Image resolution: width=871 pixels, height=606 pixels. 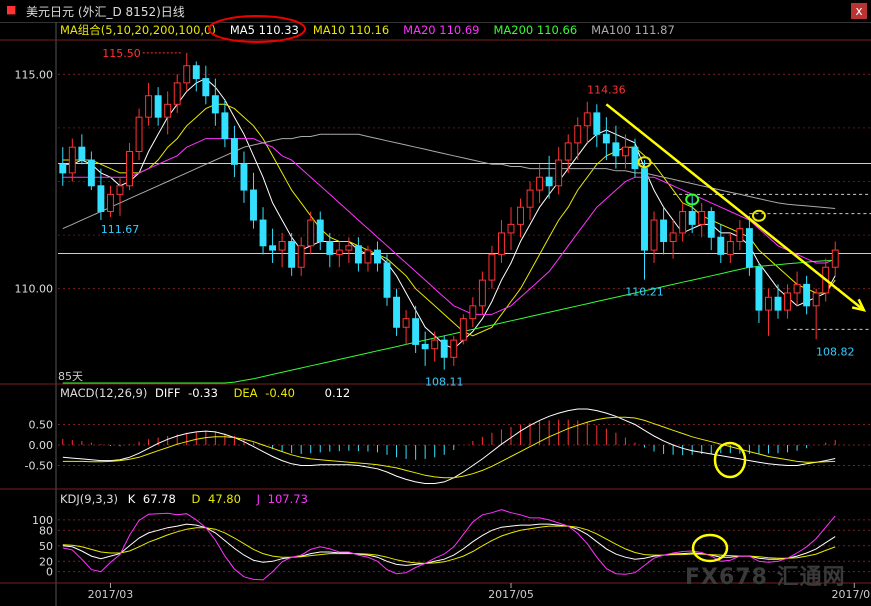 What do you see at coordinates (644, 292) in the screenshot?
I see `price-annotation: 110.21` at bounding box center [644, 292].